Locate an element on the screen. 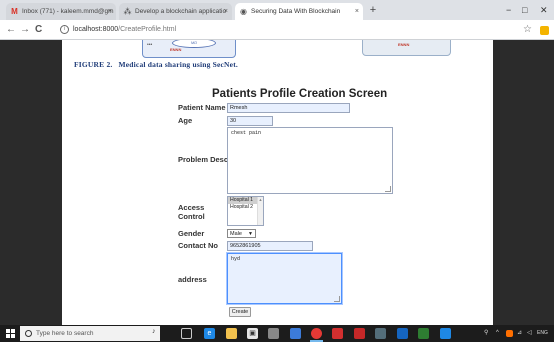 The width and height of the screenshot is (554, 342). language-indicator: ENG is located at coordinates (542, 333).